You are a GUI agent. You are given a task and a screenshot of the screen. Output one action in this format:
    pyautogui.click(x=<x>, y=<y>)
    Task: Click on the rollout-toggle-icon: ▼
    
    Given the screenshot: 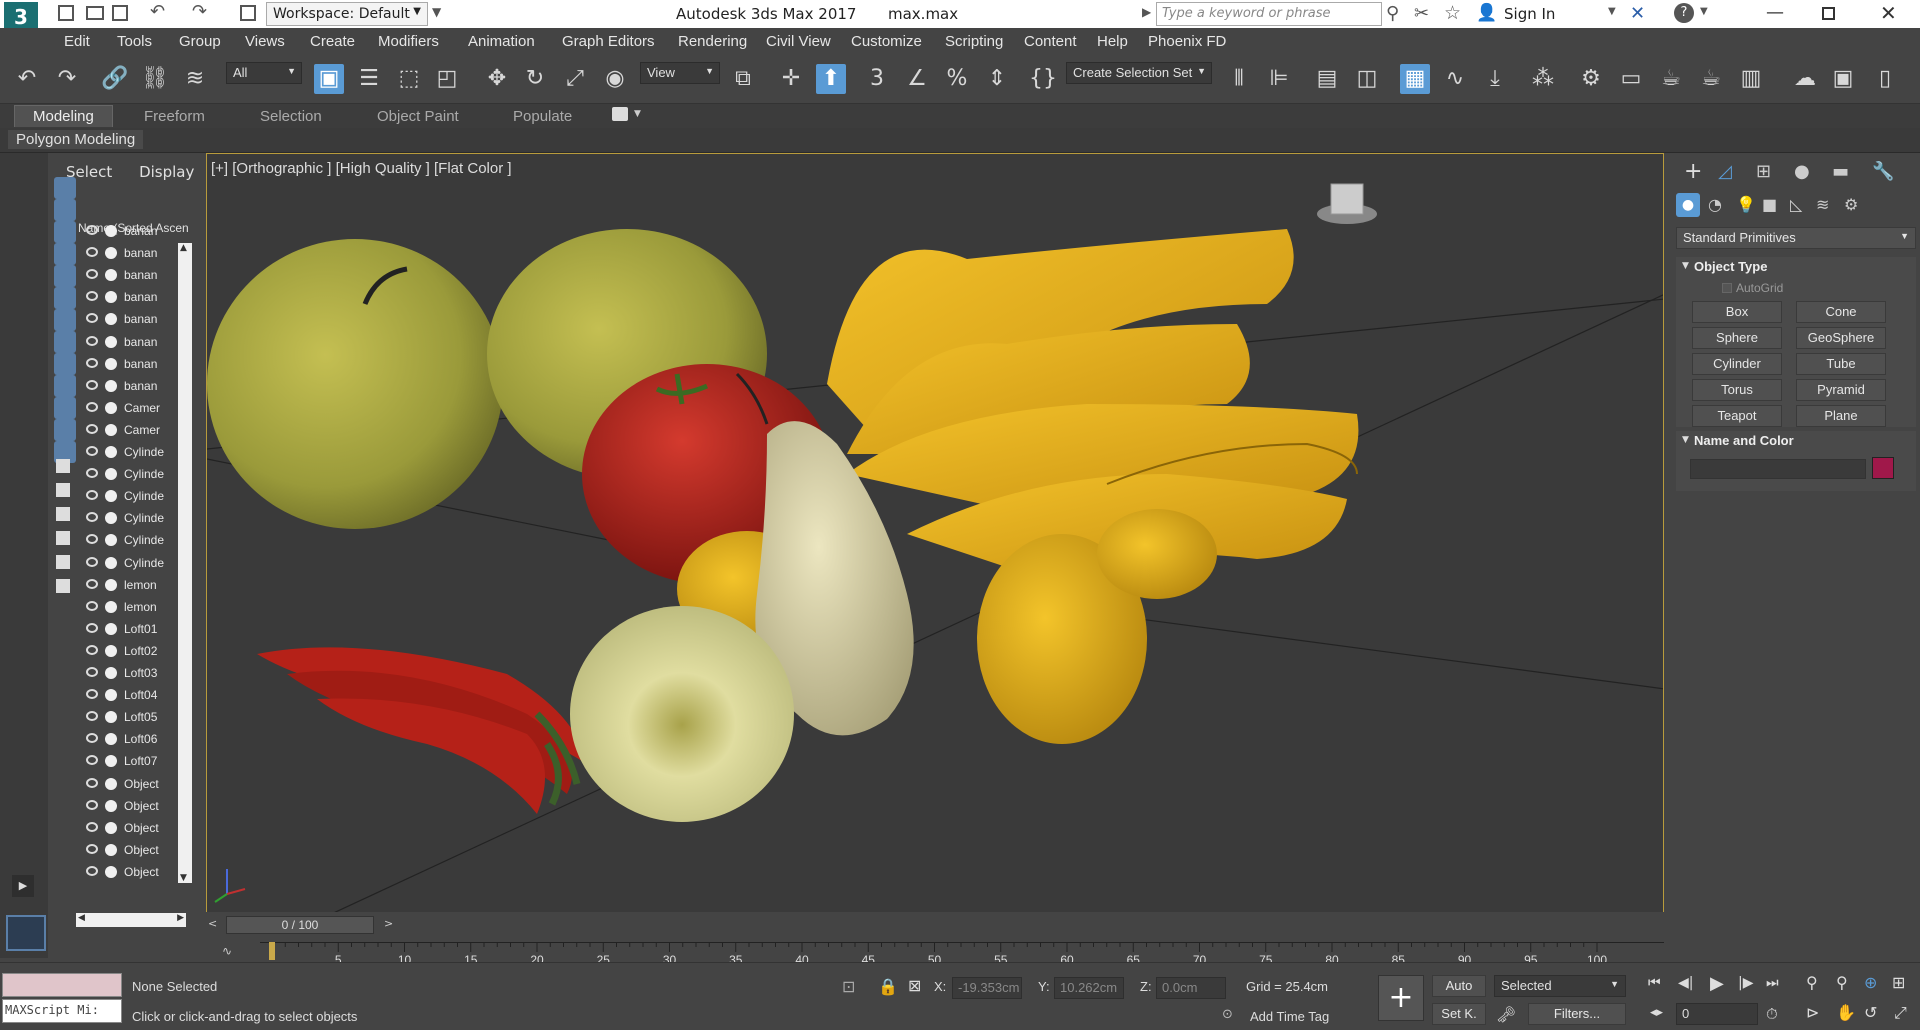 What is the action you would take?
    pyautogui.click(x=1685, y=266)
    